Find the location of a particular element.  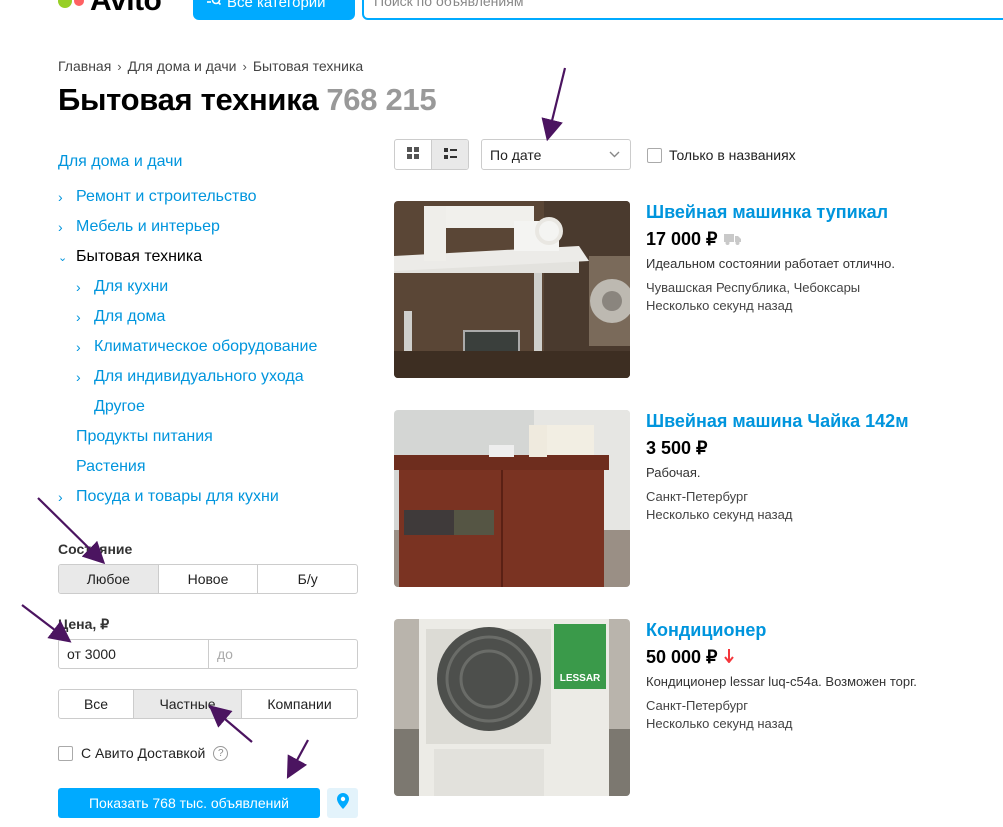

grid-view-button is located at coordinates (413, 154).